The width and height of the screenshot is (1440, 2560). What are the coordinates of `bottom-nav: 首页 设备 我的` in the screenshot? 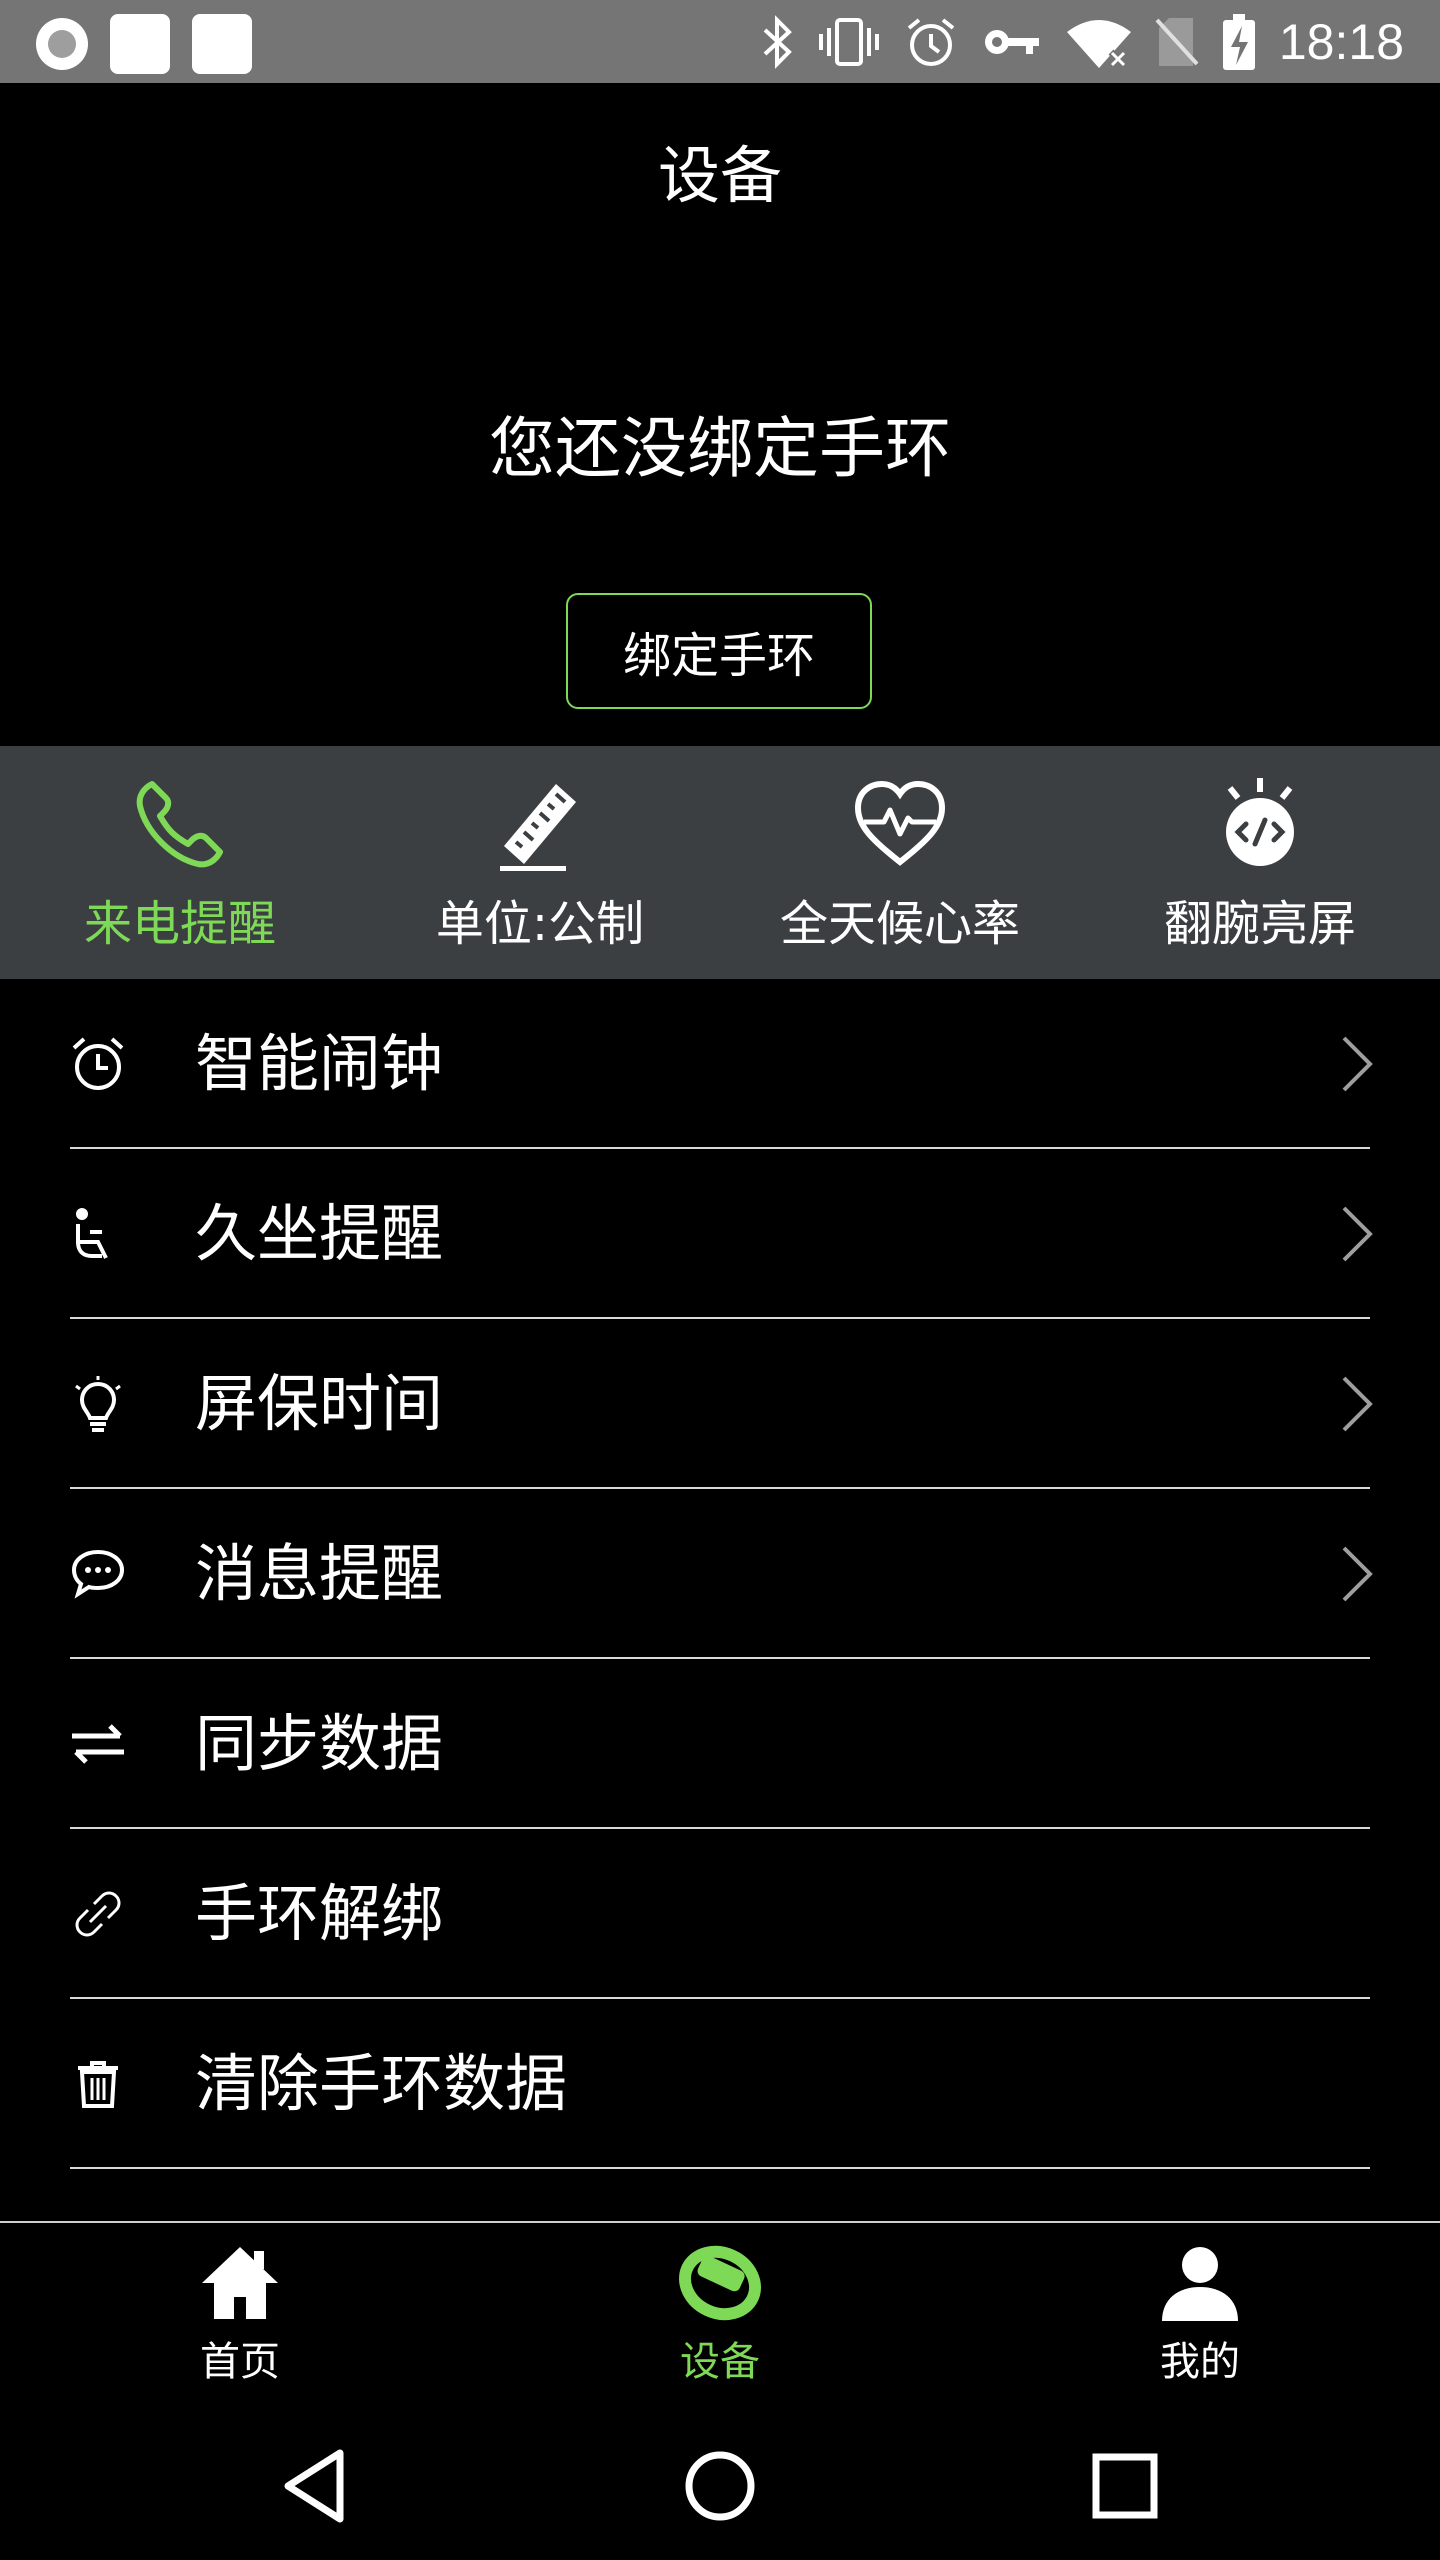 It's located at (720, 2316).